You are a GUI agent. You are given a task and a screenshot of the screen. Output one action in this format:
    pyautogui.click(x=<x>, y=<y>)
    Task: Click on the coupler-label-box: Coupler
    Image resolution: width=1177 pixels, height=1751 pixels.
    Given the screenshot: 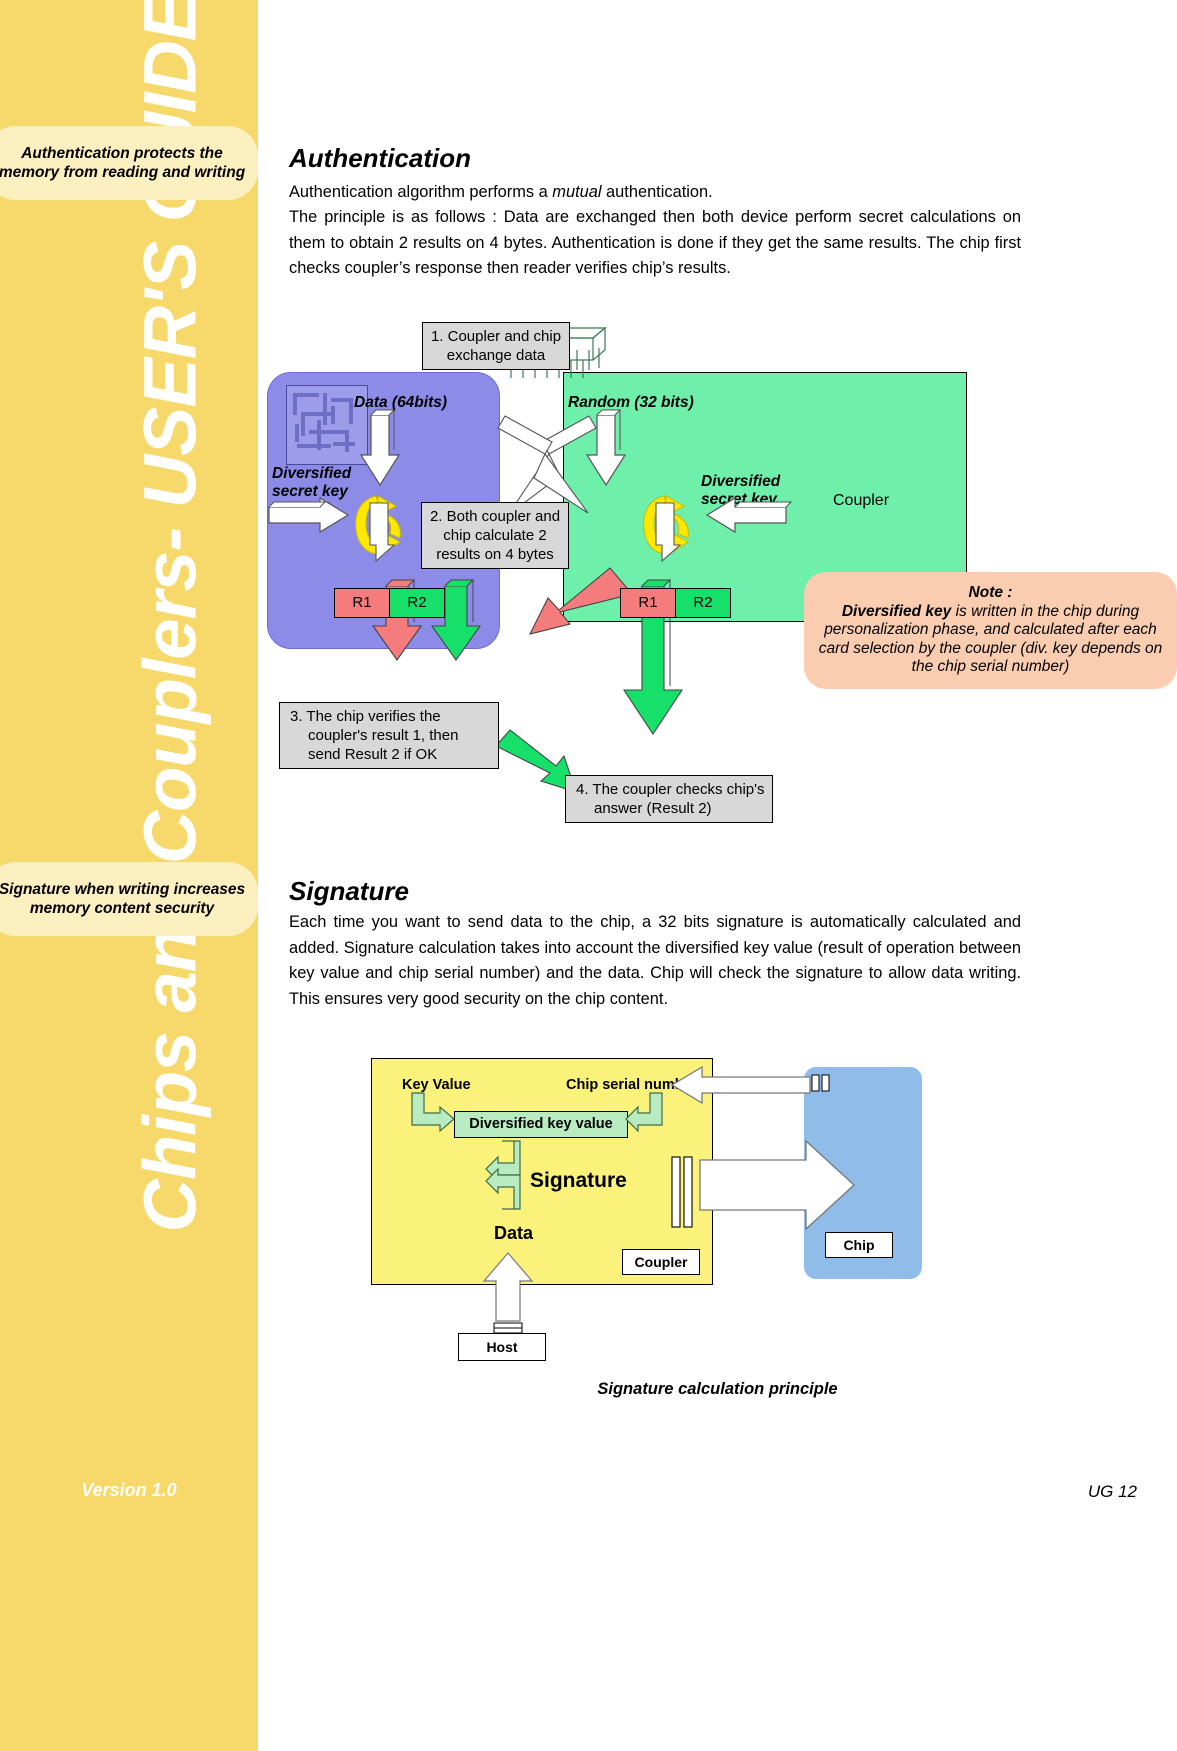 What is the action you would take?
    pyautogui.click(x=661, y=1262)
    